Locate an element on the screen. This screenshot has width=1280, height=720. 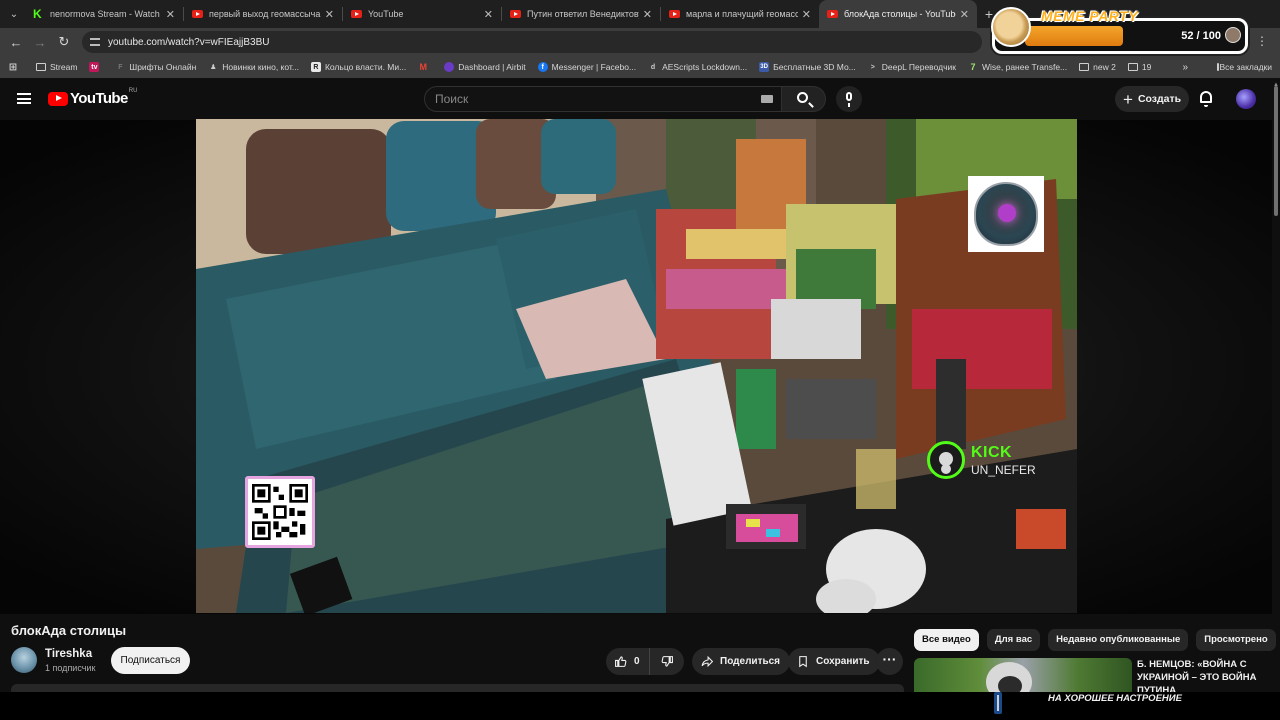
mic-icon is located at coordinates (849, 99).